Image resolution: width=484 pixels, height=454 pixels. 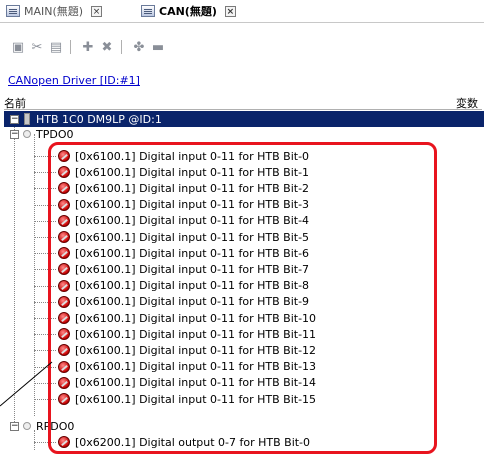 I want to click on add-node-icon: ▣, so click(x=18, y=47).